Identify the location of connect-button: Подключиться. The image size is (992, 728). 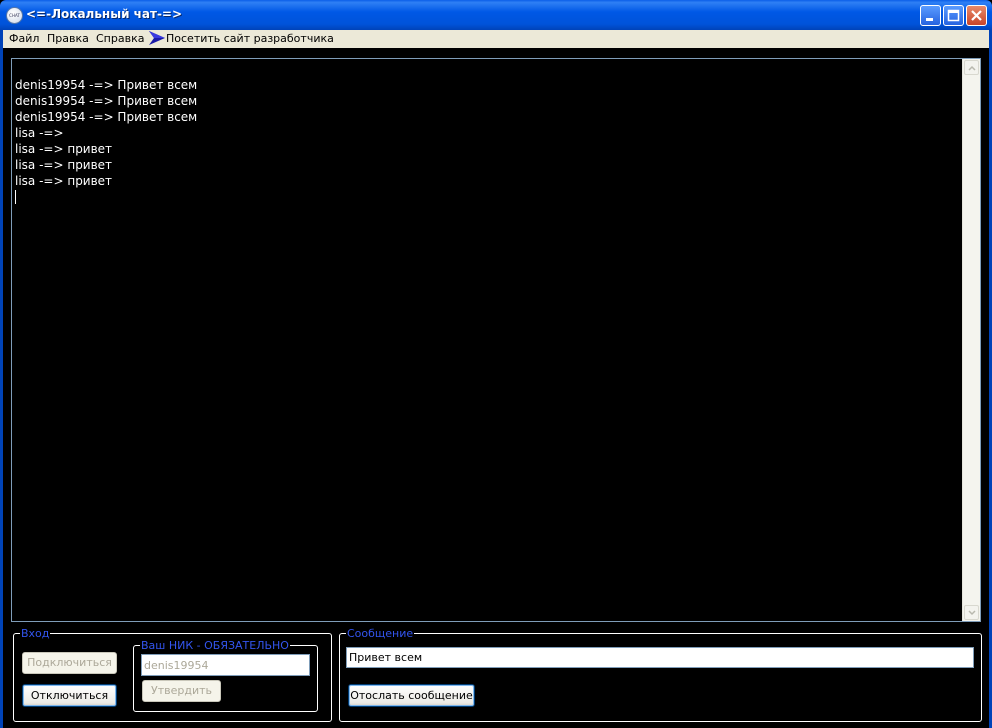
(69, 663).